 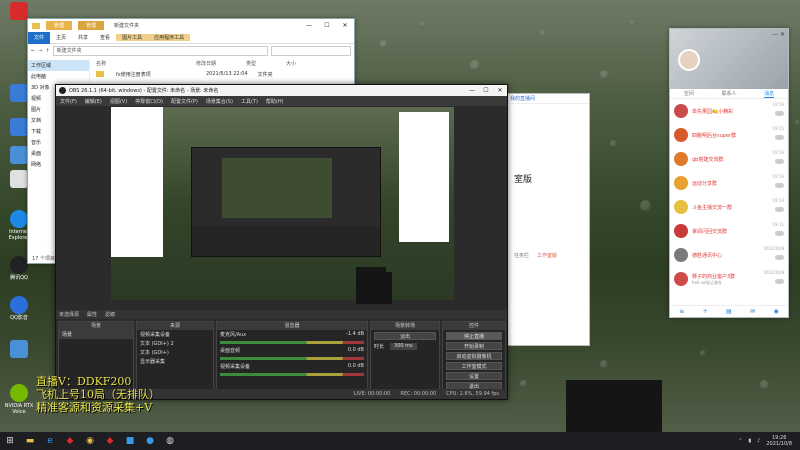 What do you see at coordinates (101, 63) in the screenshot?
I see `col-name: 名称` at bounding box center [101, 63].